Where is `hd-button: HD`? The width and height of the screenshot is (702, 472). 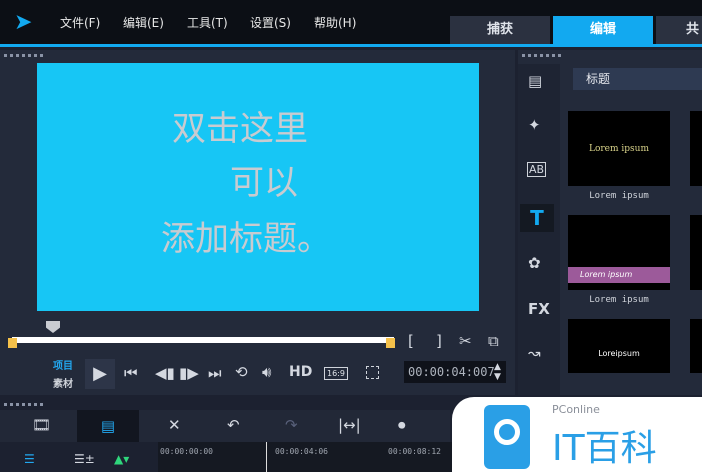
hd-button: HD is located at coordinates (300, 372).